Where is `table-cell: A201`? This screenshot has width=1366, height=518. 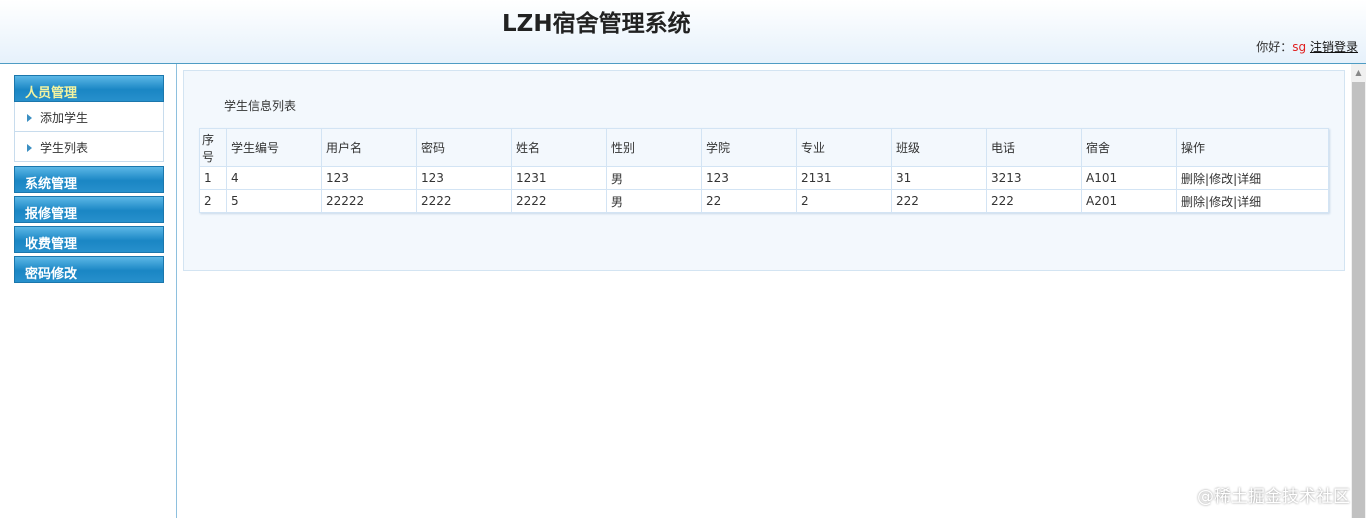 table-cell: A201 is located at coordinates (1129, 201).